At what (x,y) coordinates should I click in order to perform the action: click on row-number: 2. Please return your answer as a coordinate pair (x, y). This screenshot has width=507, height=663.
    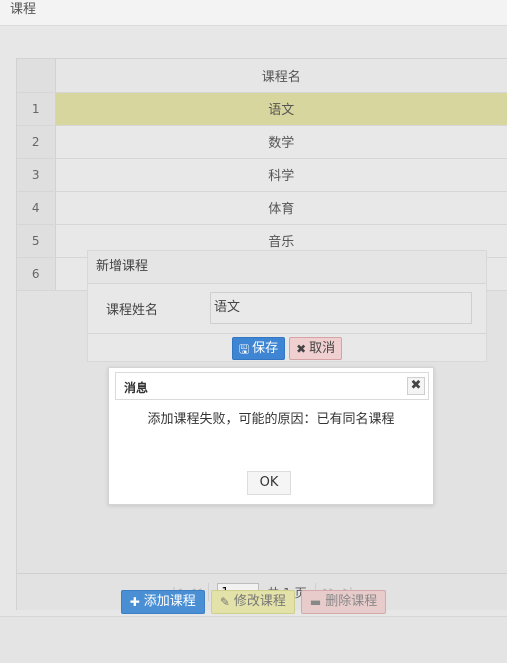
    Looking at the image, I should click on (36, 142).